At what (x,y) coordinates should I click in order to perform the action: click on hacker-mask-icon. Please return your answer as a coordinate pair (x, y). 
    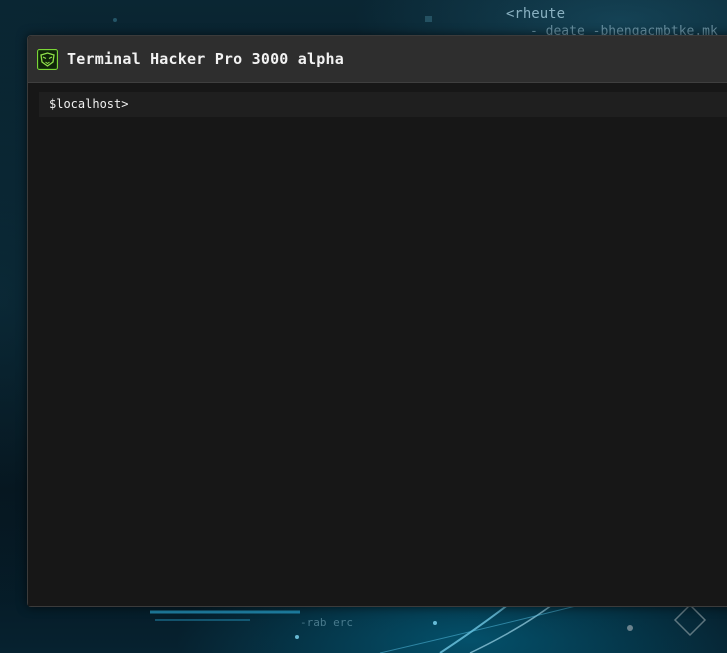
    Looking at the image, I should click on (47, 59).